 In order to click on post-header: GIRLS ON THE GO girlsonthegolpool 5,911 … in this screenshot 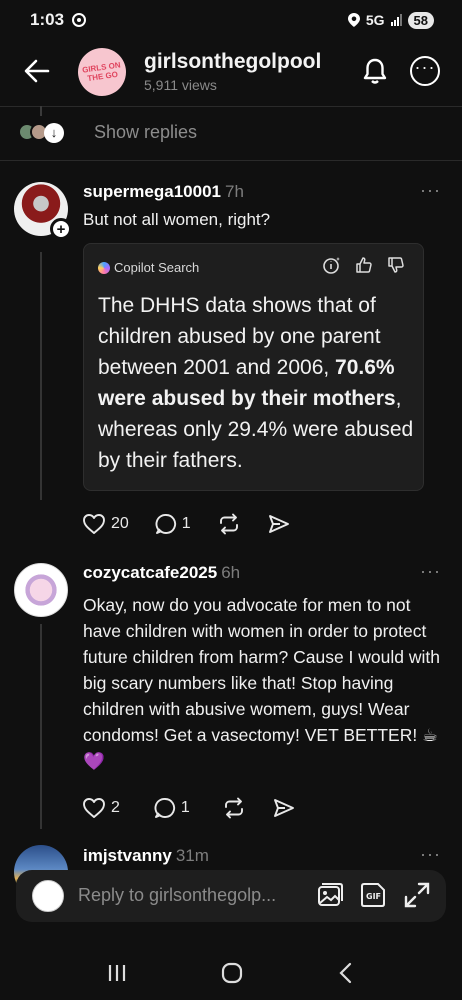, I will do `click(231, 74)`.